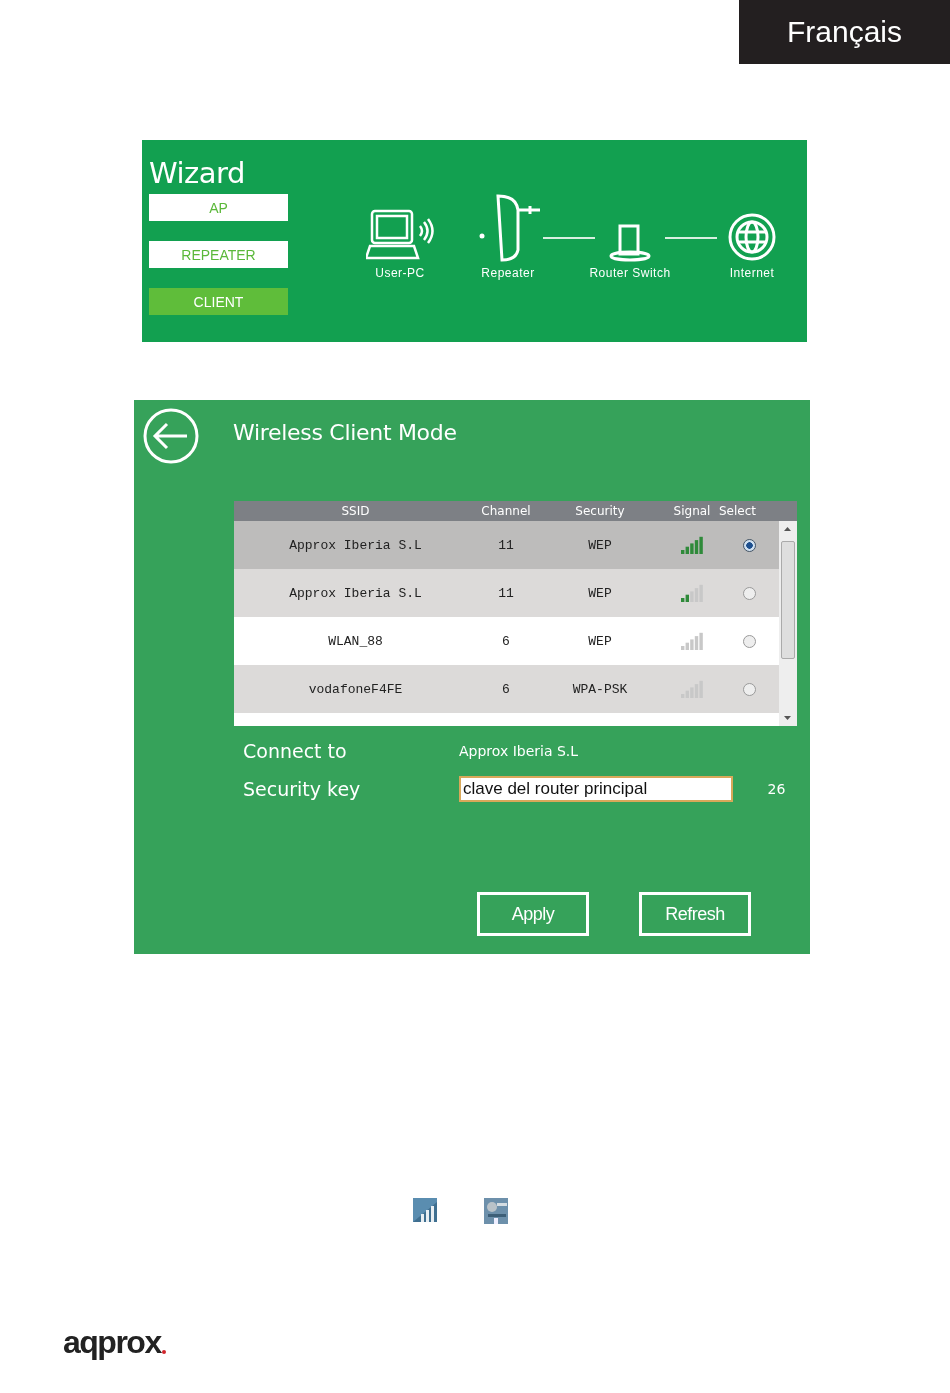  Describe the element at coordinates (519, 751) in the screenshot. I see `network-name: Approx Iberia S.L` at that location.